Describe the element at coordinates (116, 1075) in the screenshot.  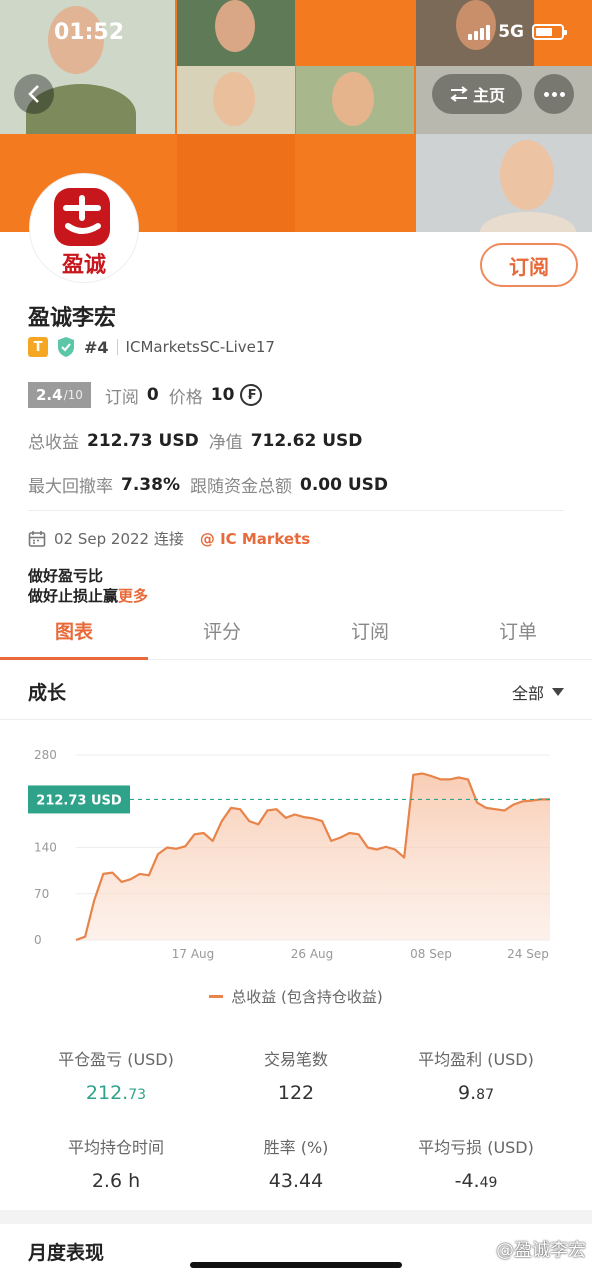
I see `stat-closed-pl: 平仓盈亏 (USD) 212.73` at that location.